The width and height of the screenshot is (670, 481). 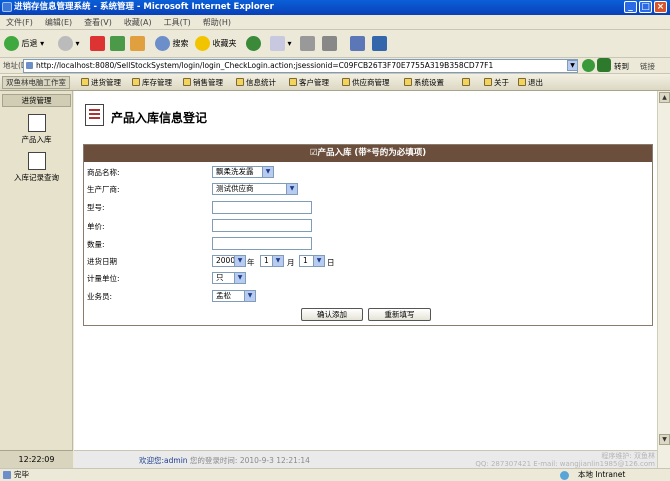 What do you see at coordinates (24, 44) in the screenshot?
I see `back-button: 后退 ▾` at bounding box center [24, 44].